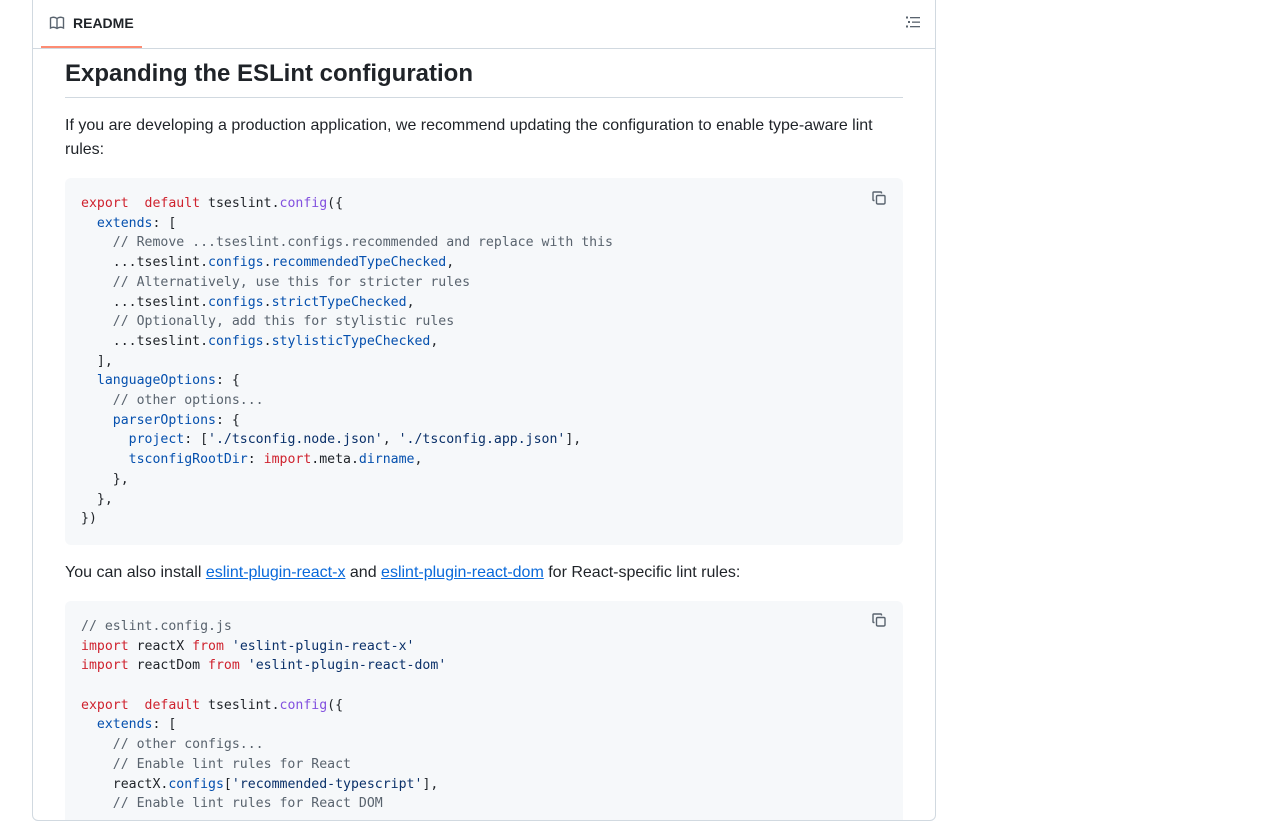  I want to click on code-string: 'recommended-typescript', so click(327, 784).